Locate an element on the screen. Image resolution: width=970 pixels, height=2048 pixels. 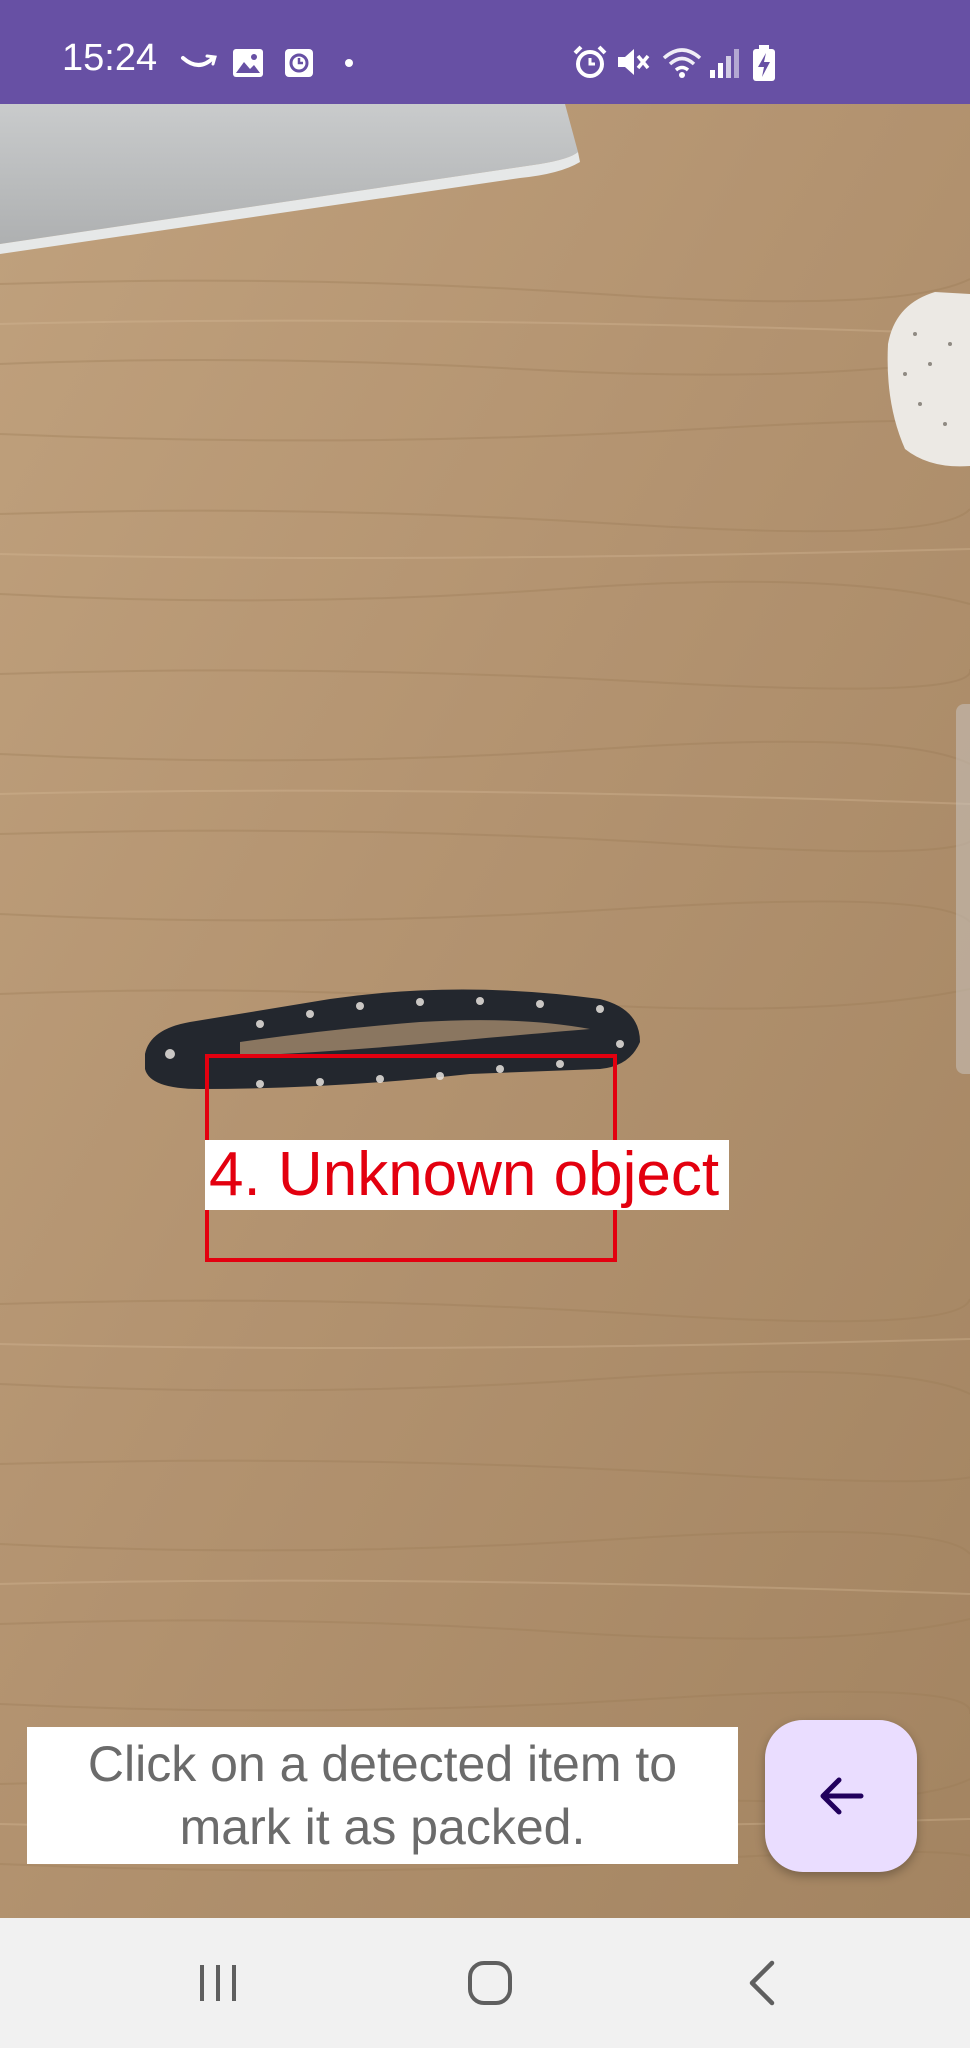
status-bar: 15:24 is located at coordinates (485, 52).